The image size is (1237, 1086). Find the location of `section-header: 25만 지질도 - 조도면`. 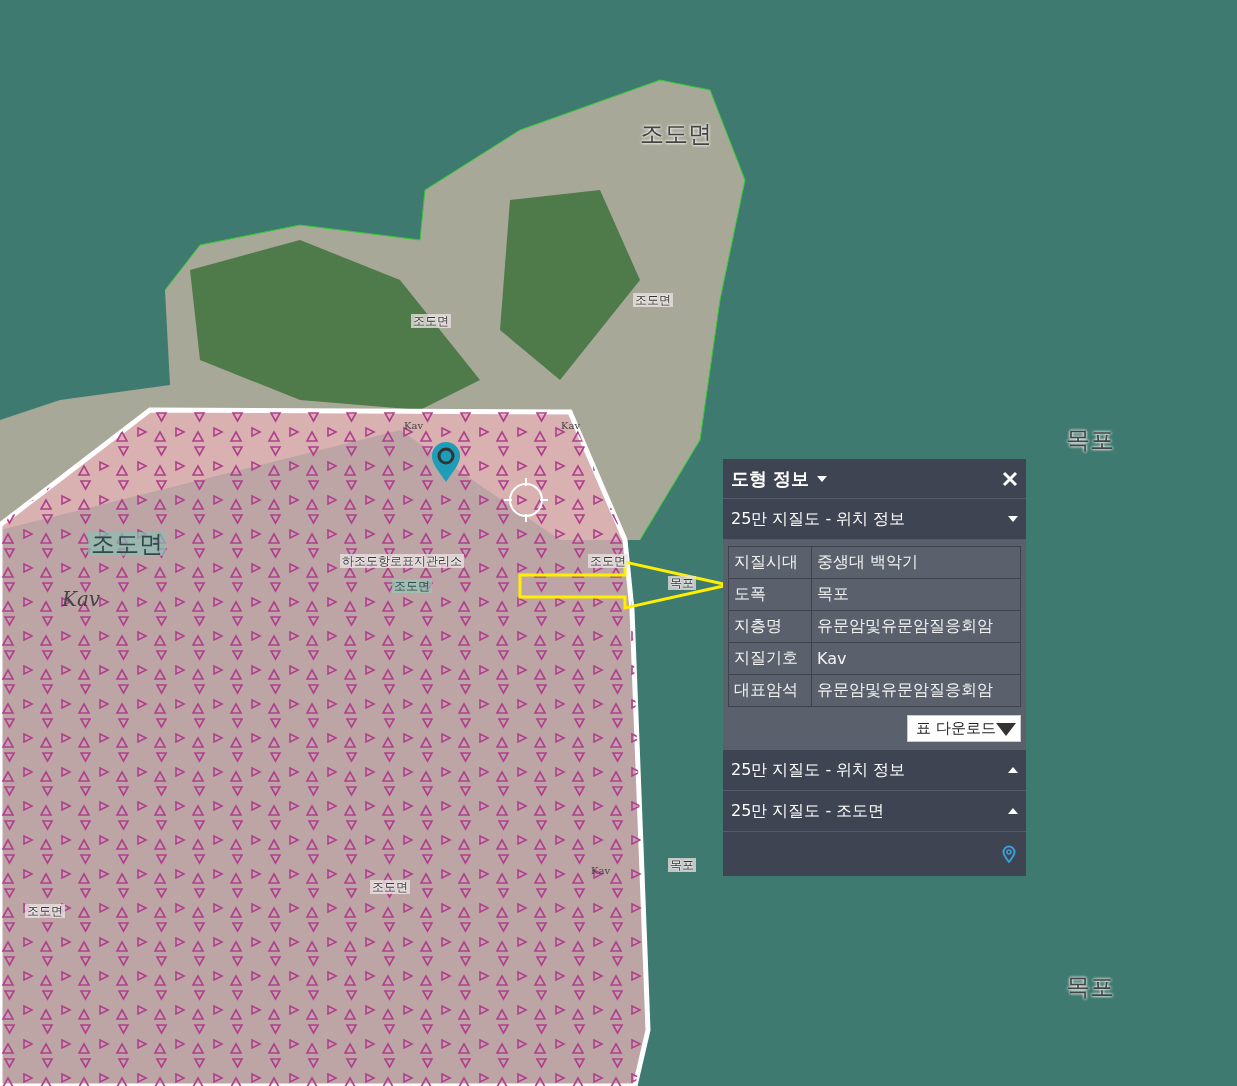

section-header: 25만 지질도 - 조도면 is located at coordinates (874, 811).